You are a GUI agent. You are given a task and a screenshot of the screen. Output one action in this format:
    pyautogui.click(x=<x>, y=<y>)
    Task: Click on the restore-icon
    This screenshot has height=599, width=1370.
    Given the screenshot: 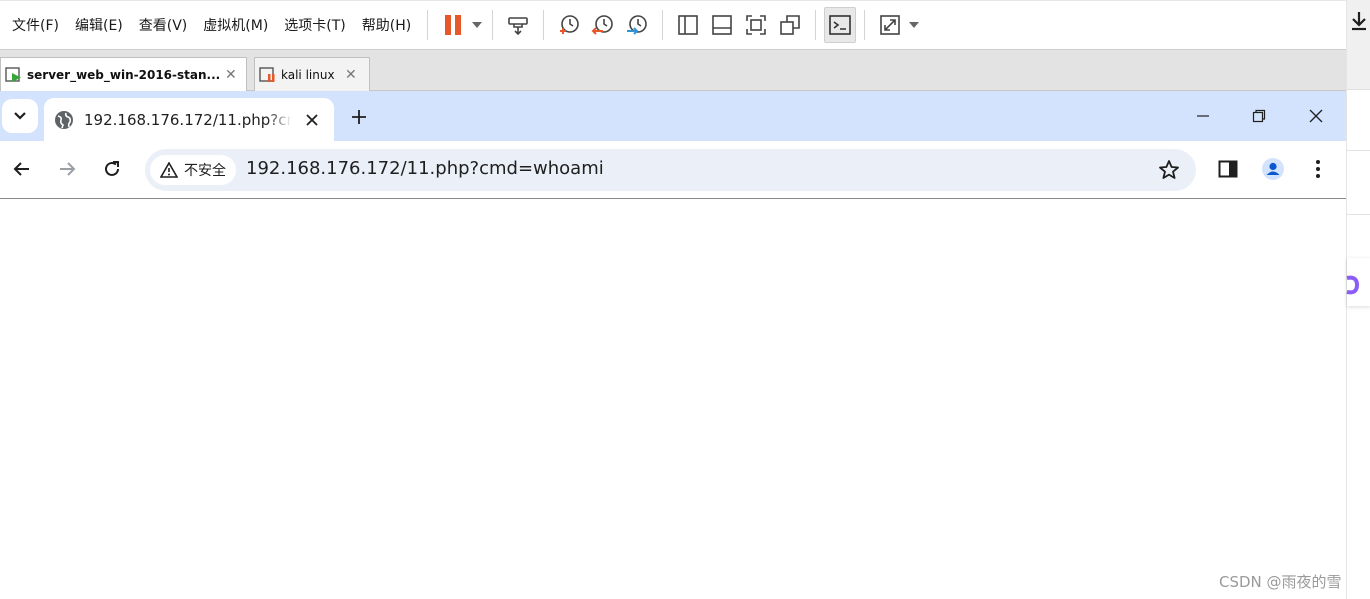 What is the action you would take?
    pyautogui.click(x=1259, y=116)
    